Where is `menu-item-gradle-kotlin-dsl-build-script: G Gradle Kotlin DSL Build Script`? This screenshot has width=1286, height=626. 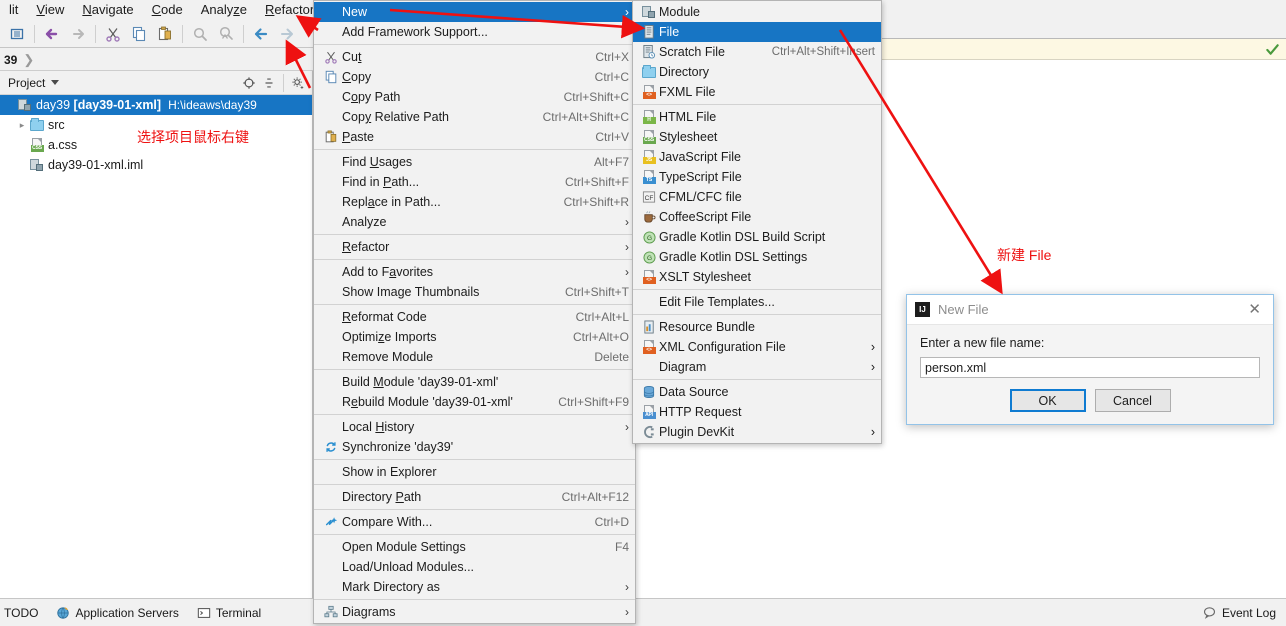
menu-item-gradle-kotlin-dsl-build-script: G Gradle Kotlin DSL Build Script is located at coordinates (757, 237).